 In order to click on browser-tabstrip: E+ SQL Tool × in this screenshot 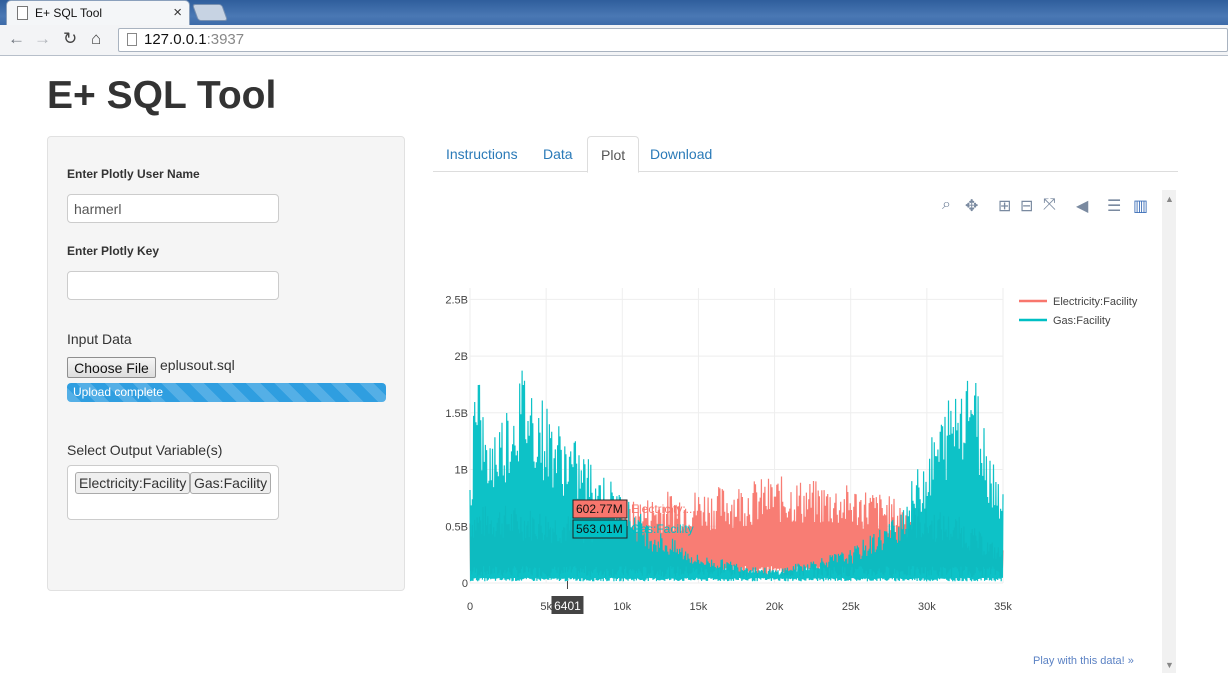, I will do `click(614, 13)`.